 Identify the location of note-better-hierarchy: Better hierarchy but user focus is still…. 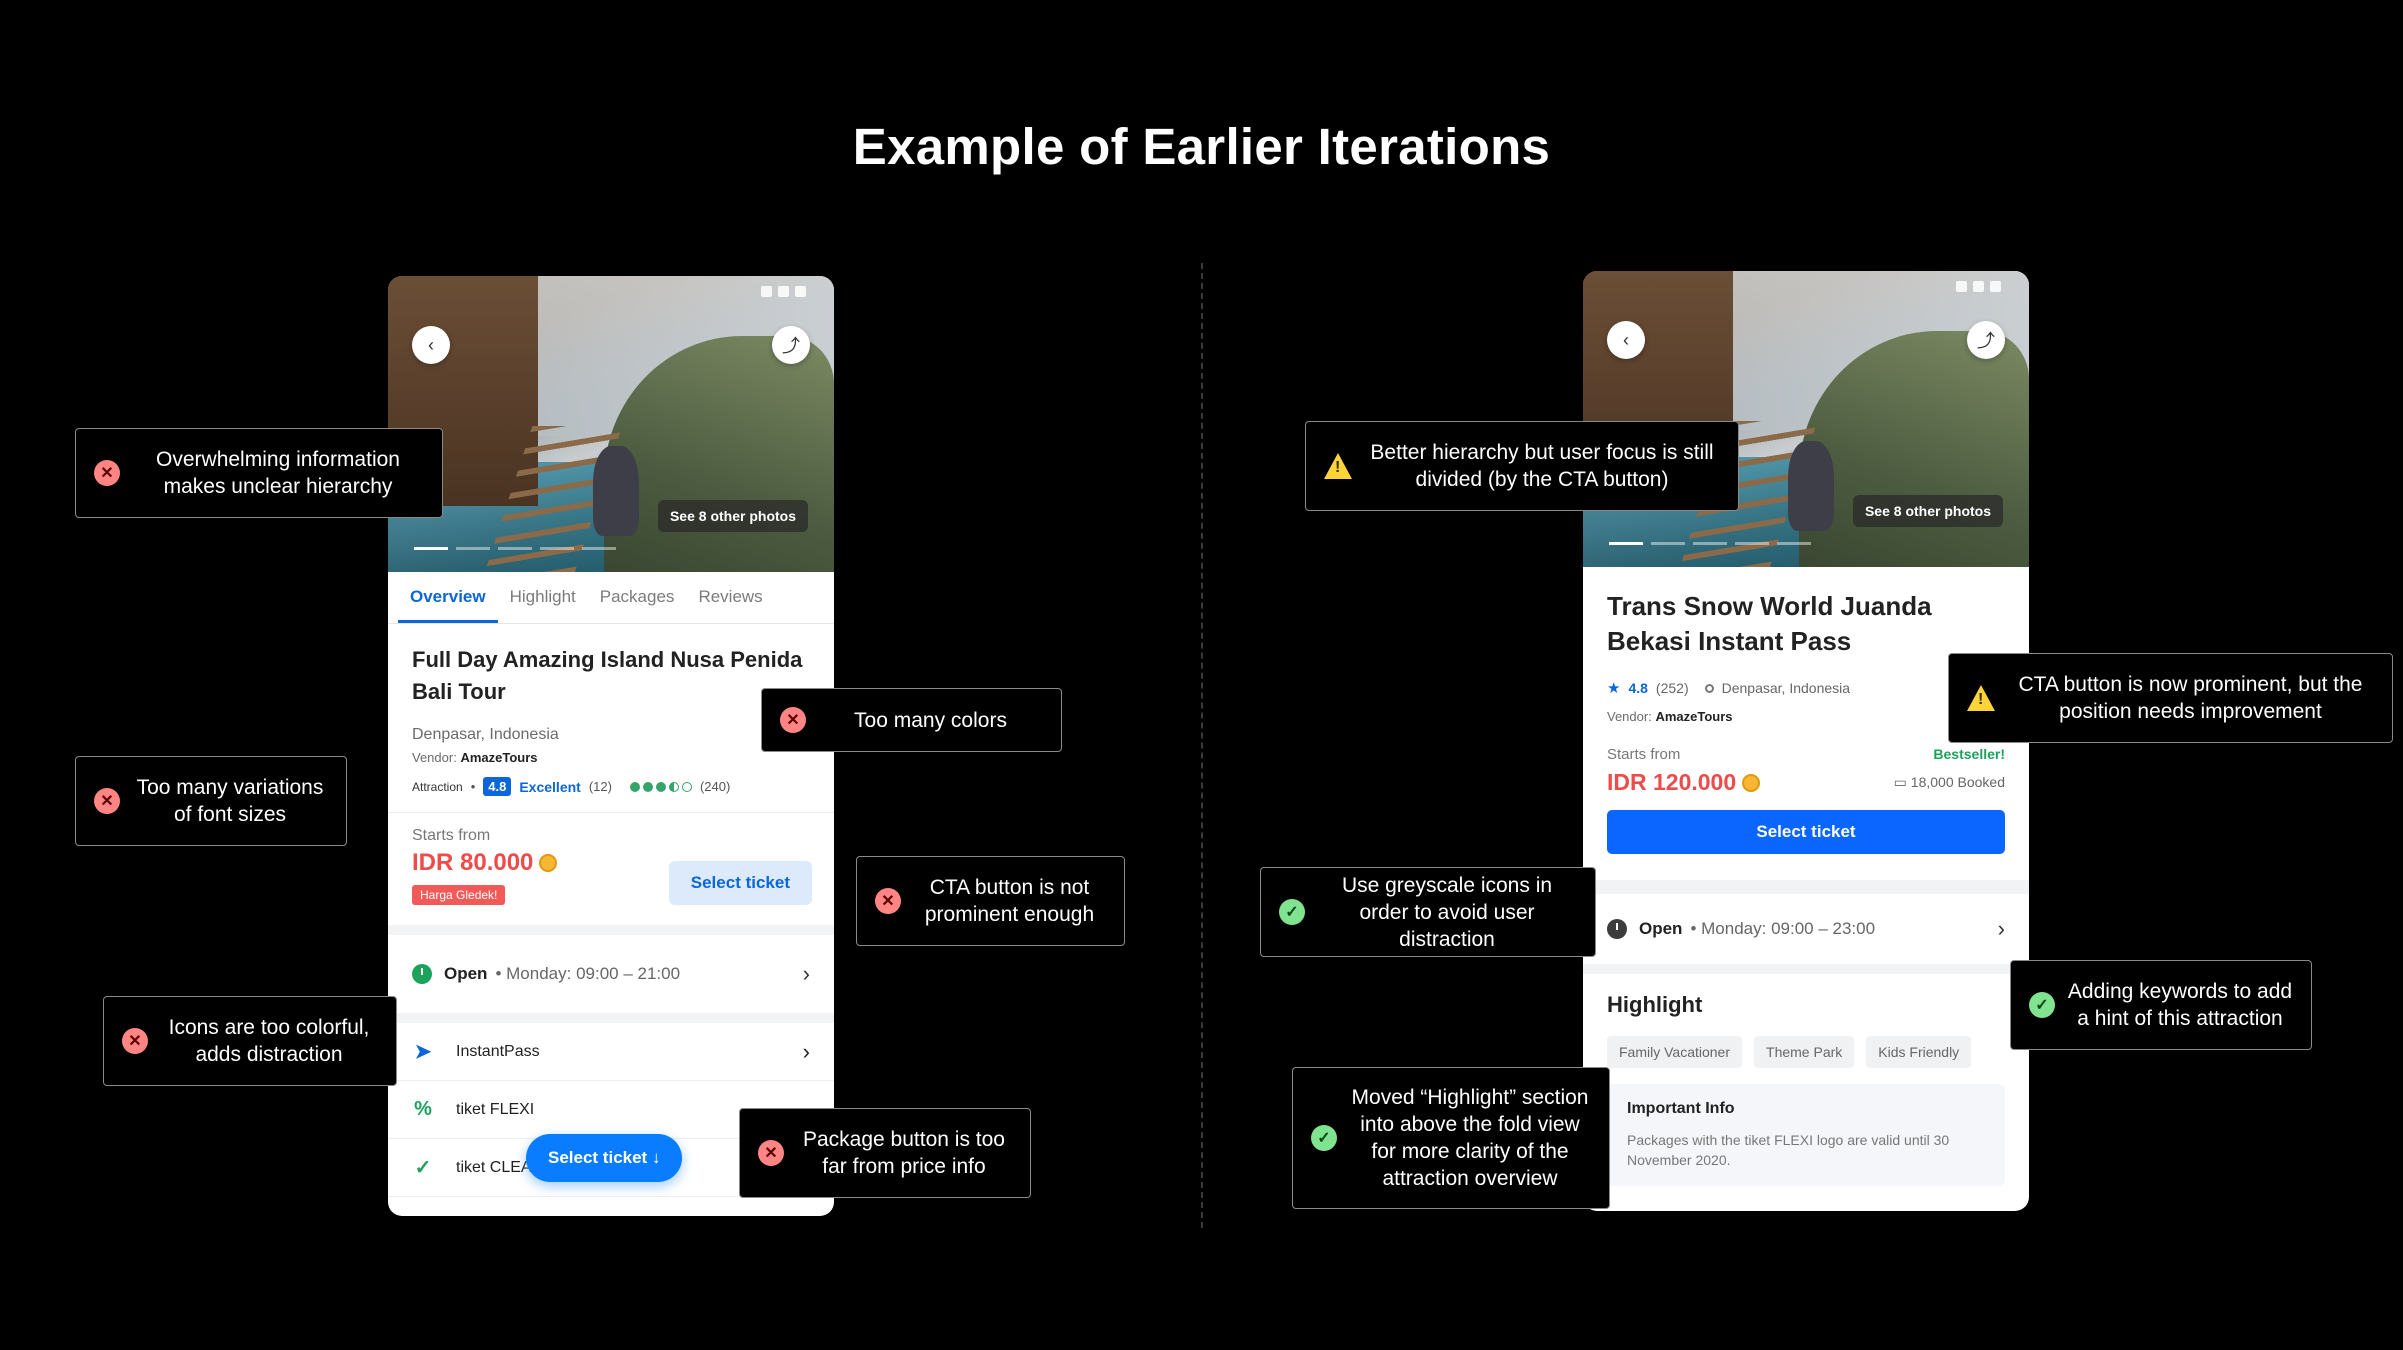
(1522, 466).